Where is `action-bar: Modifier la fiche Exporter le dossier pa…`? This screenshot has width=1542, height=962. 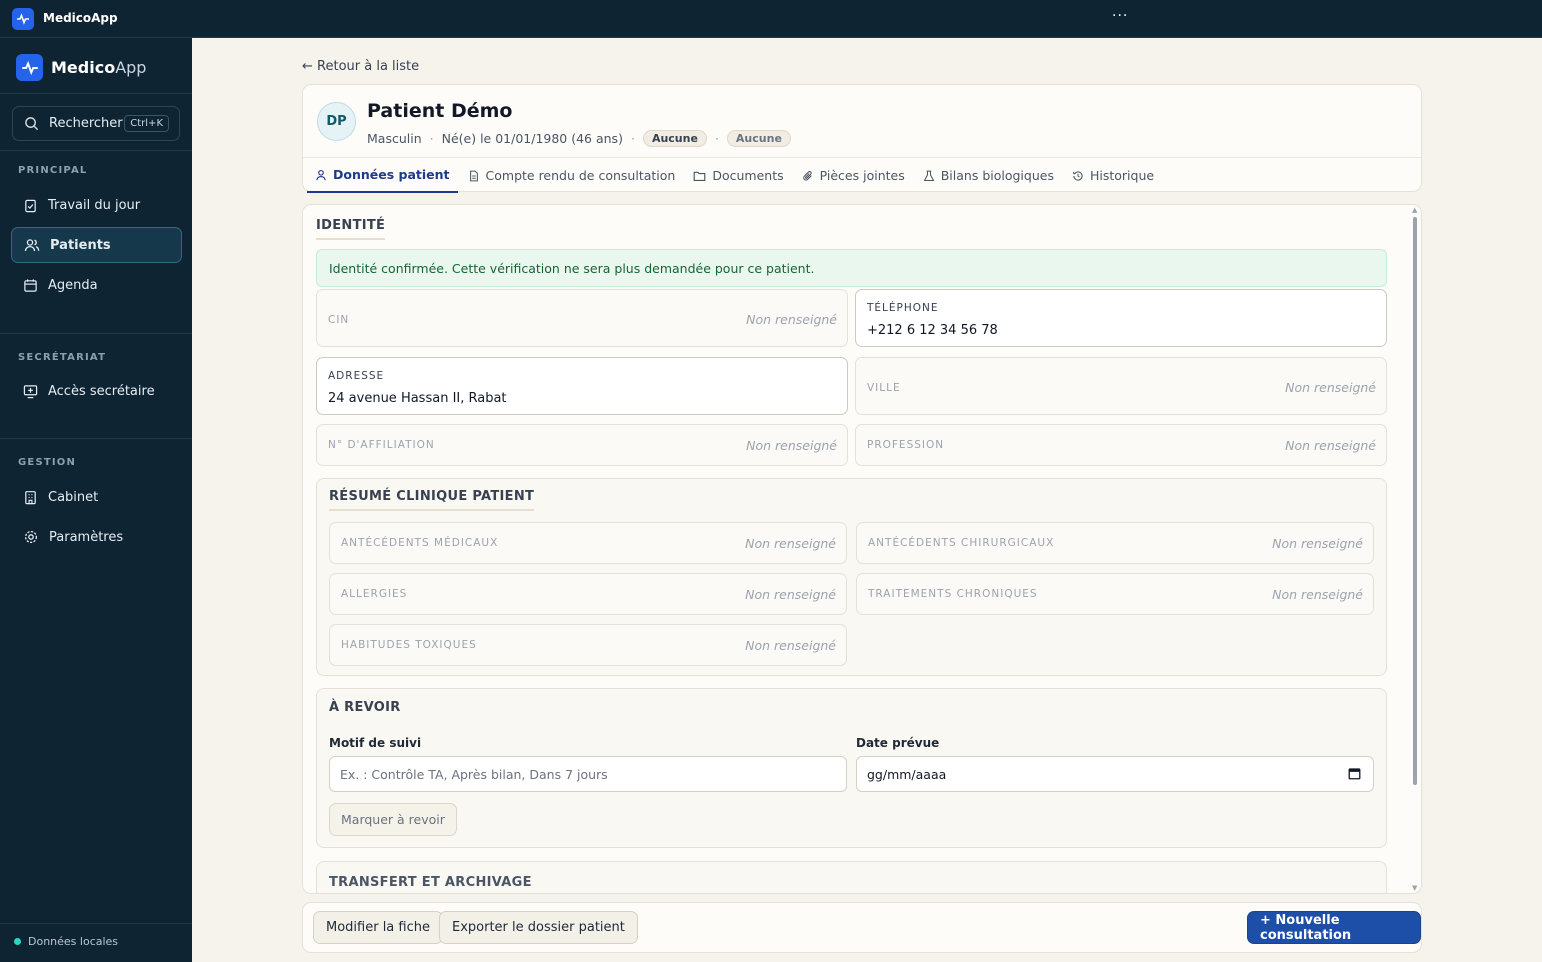 action-bar: Modifier la fiche Exporter le dossier pa… is located at coordinates (862, 927).